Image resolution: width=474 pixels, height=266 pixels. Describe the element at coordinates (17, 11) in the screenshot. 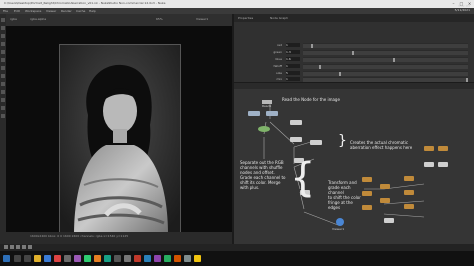

I see `menu-edit: Edit` at that location.